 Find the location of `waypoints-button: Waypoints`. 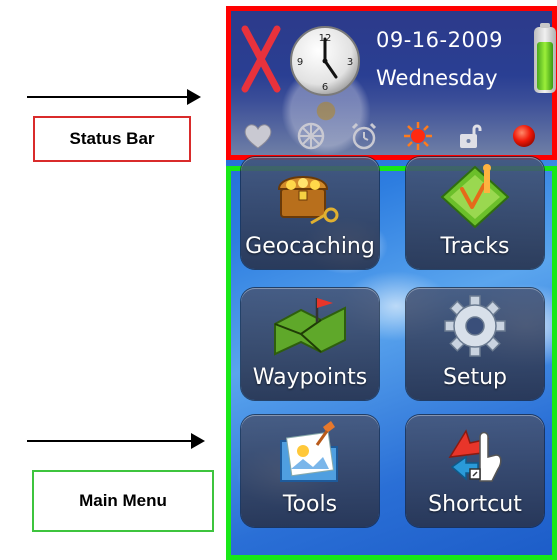

waypoints-button: Waypoints is located at coordinates (310, 344).